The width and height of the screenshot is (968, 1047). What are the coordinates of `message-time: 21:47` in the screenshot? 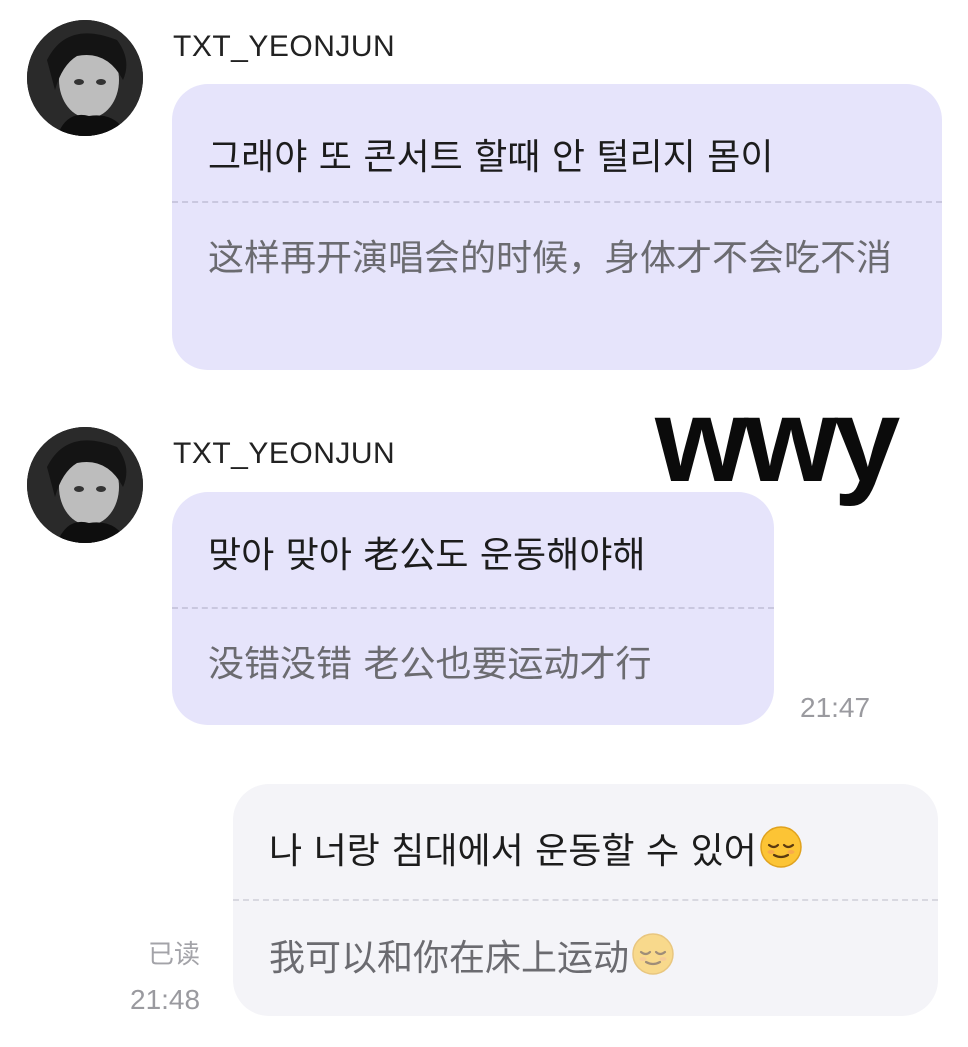 It's located at (835, 707).